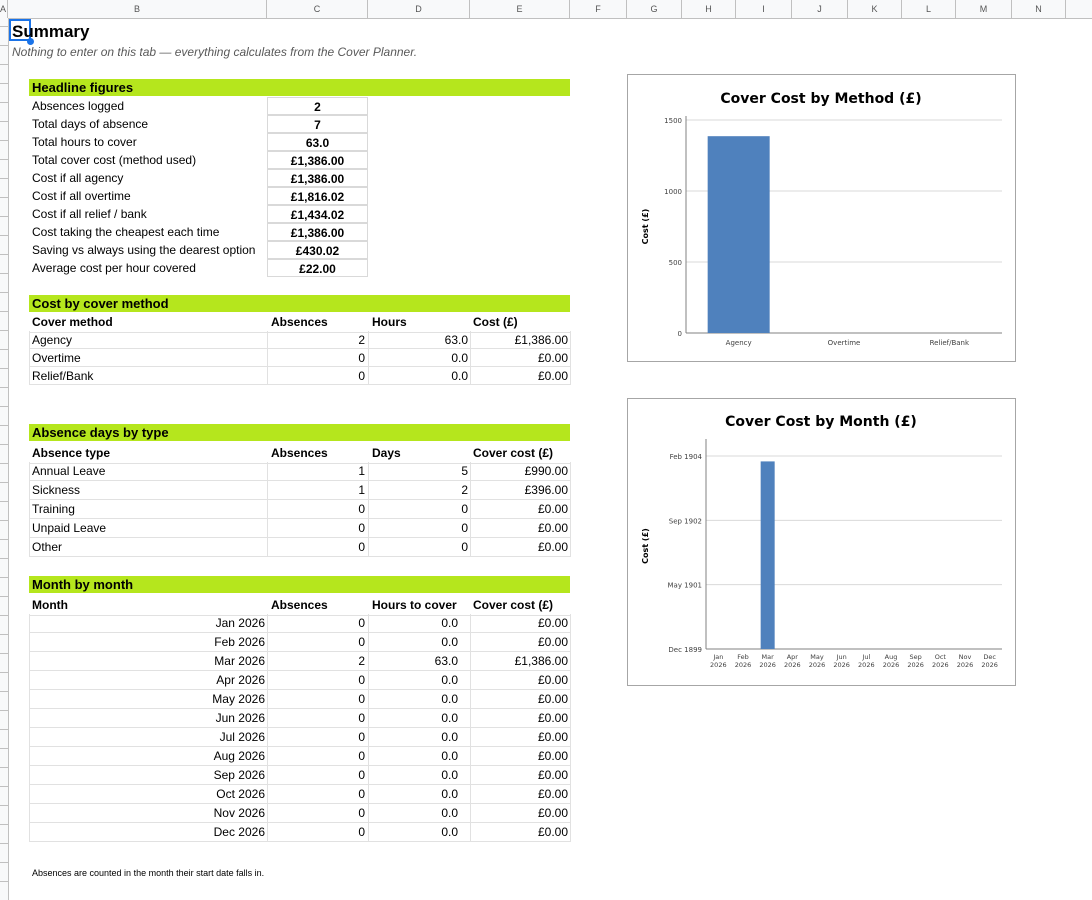  What do you see at coordinates (4, 459) in the screenshot?
I see `row-header-gutter` at bounding box center [4, 459].